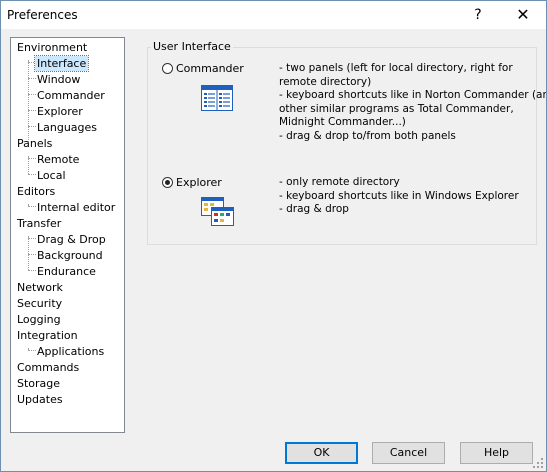 The image size is (547, 472). I want to click on resize-grip-icon, so click(538, 463).